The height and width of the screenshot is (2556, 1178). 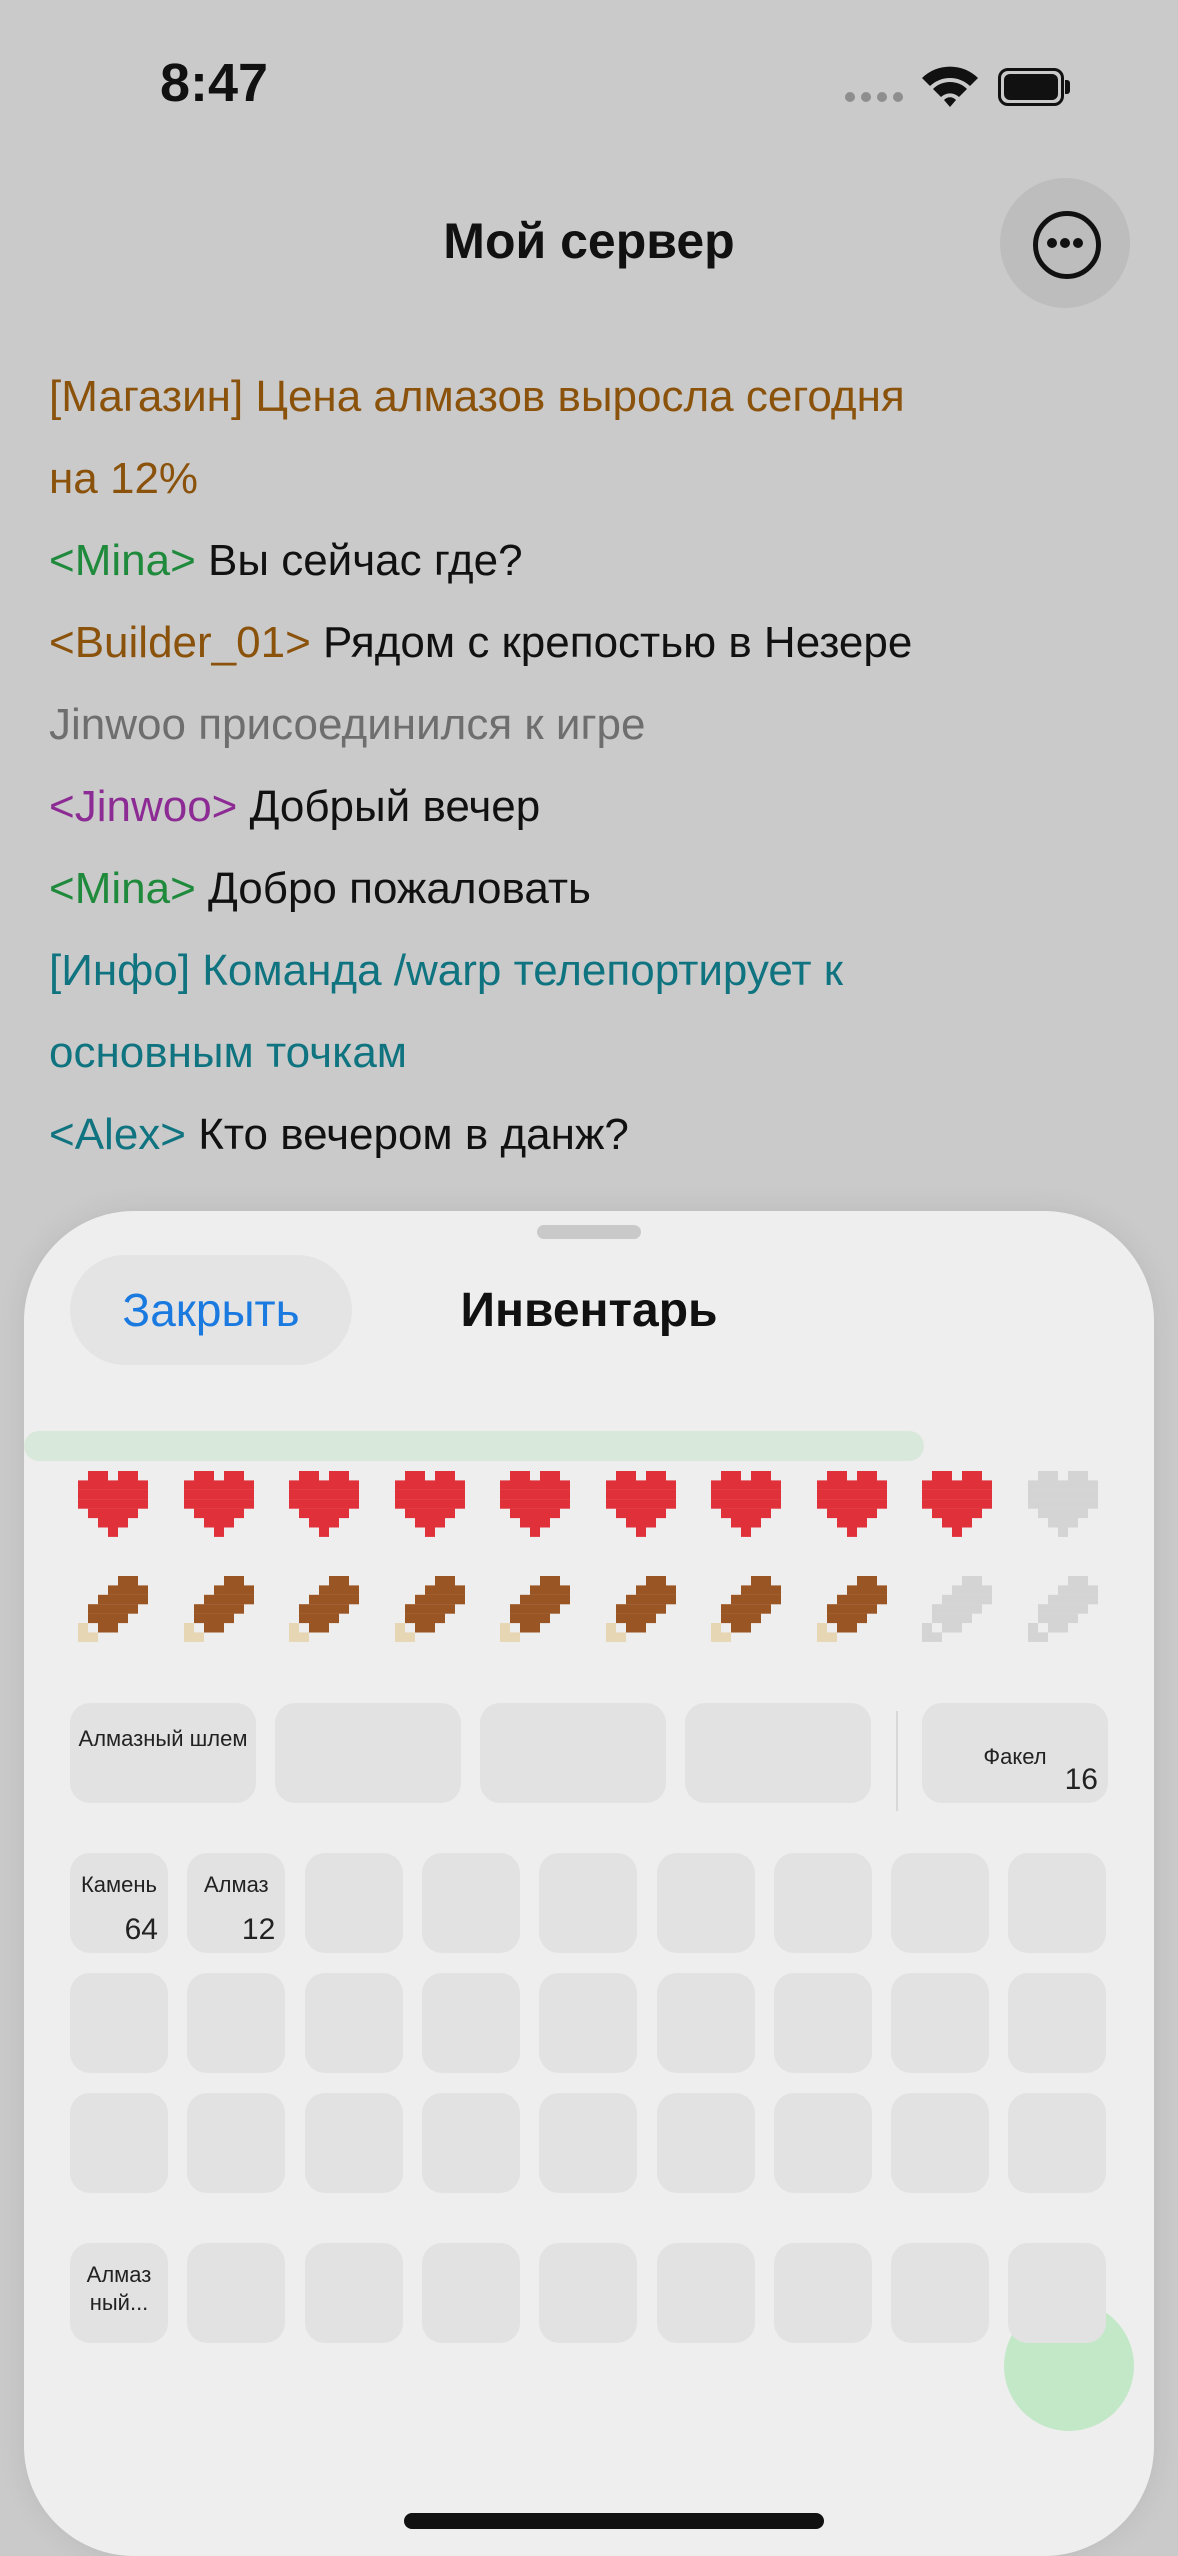 I want to click on chat-text: Добрый вечер, so click(x=389, y=806).